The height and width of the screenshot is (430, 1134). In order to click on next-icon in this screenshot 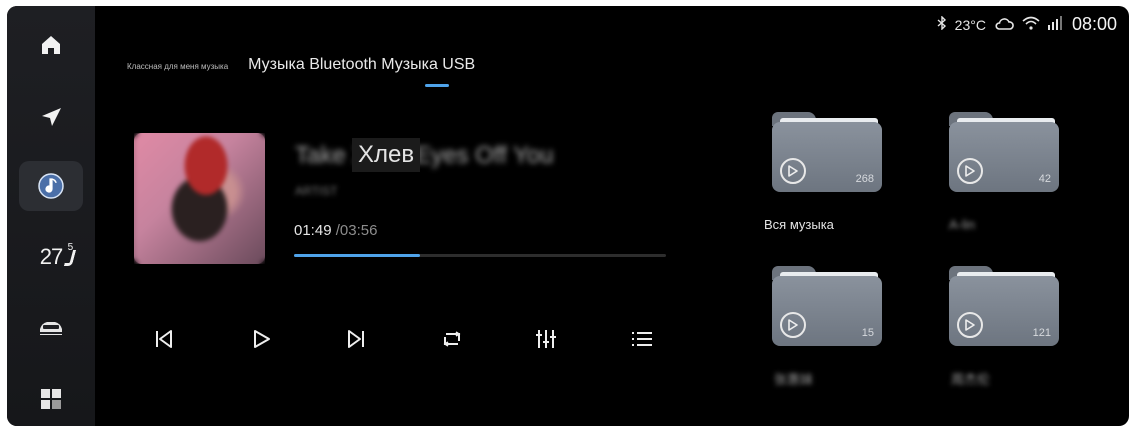, I will do `click(356, 341)`.